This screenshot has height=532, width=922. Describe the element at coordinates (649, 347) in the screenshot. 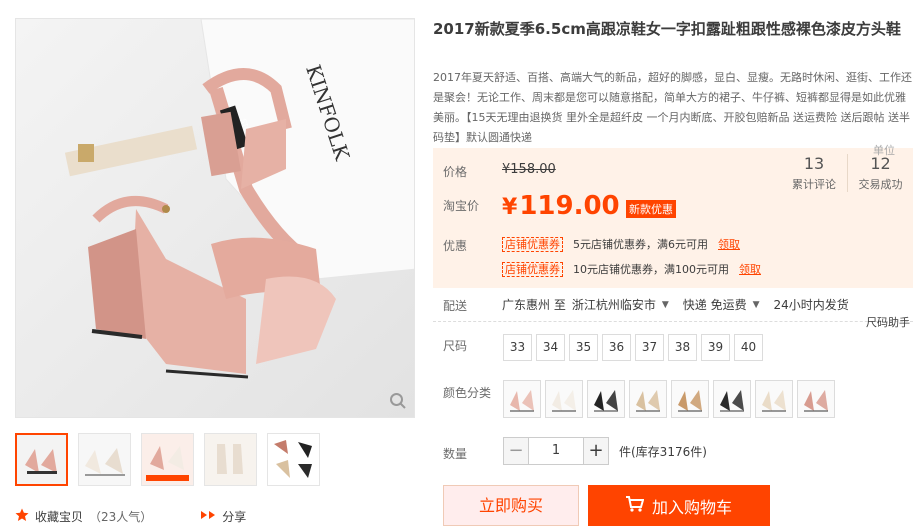

I see `size-option: 37` at that location.